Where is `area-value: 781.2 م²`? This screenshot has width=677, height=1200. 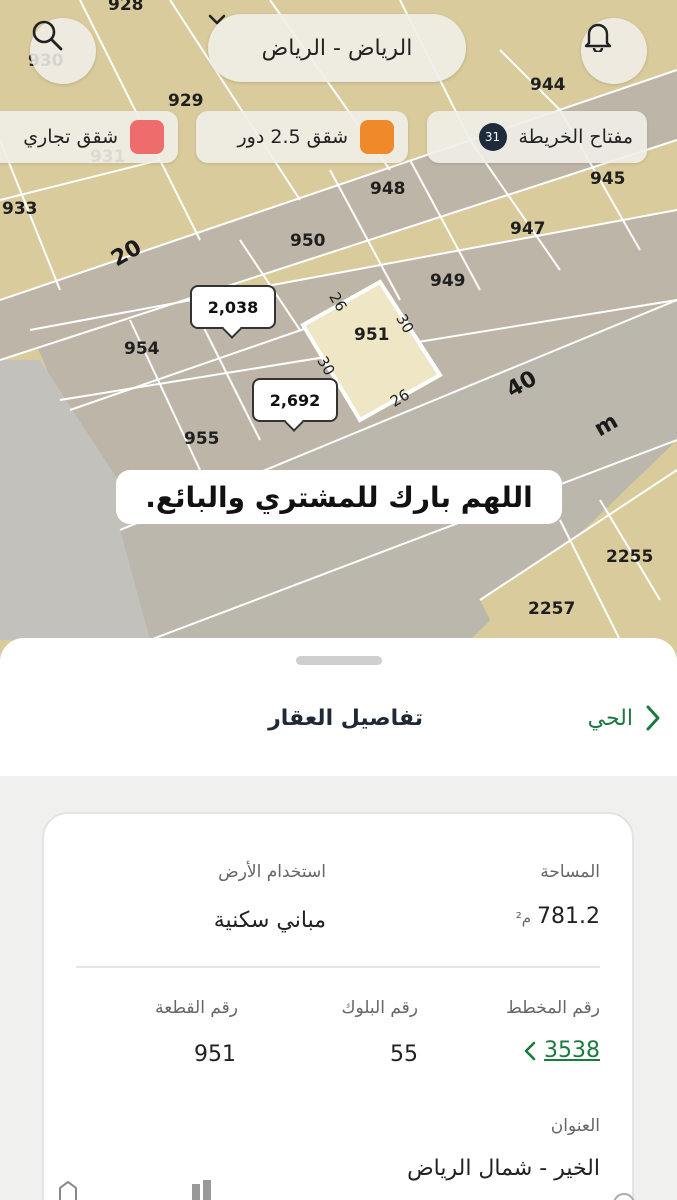 area-value: 781.2 م² is located at coordinates (558, 916).